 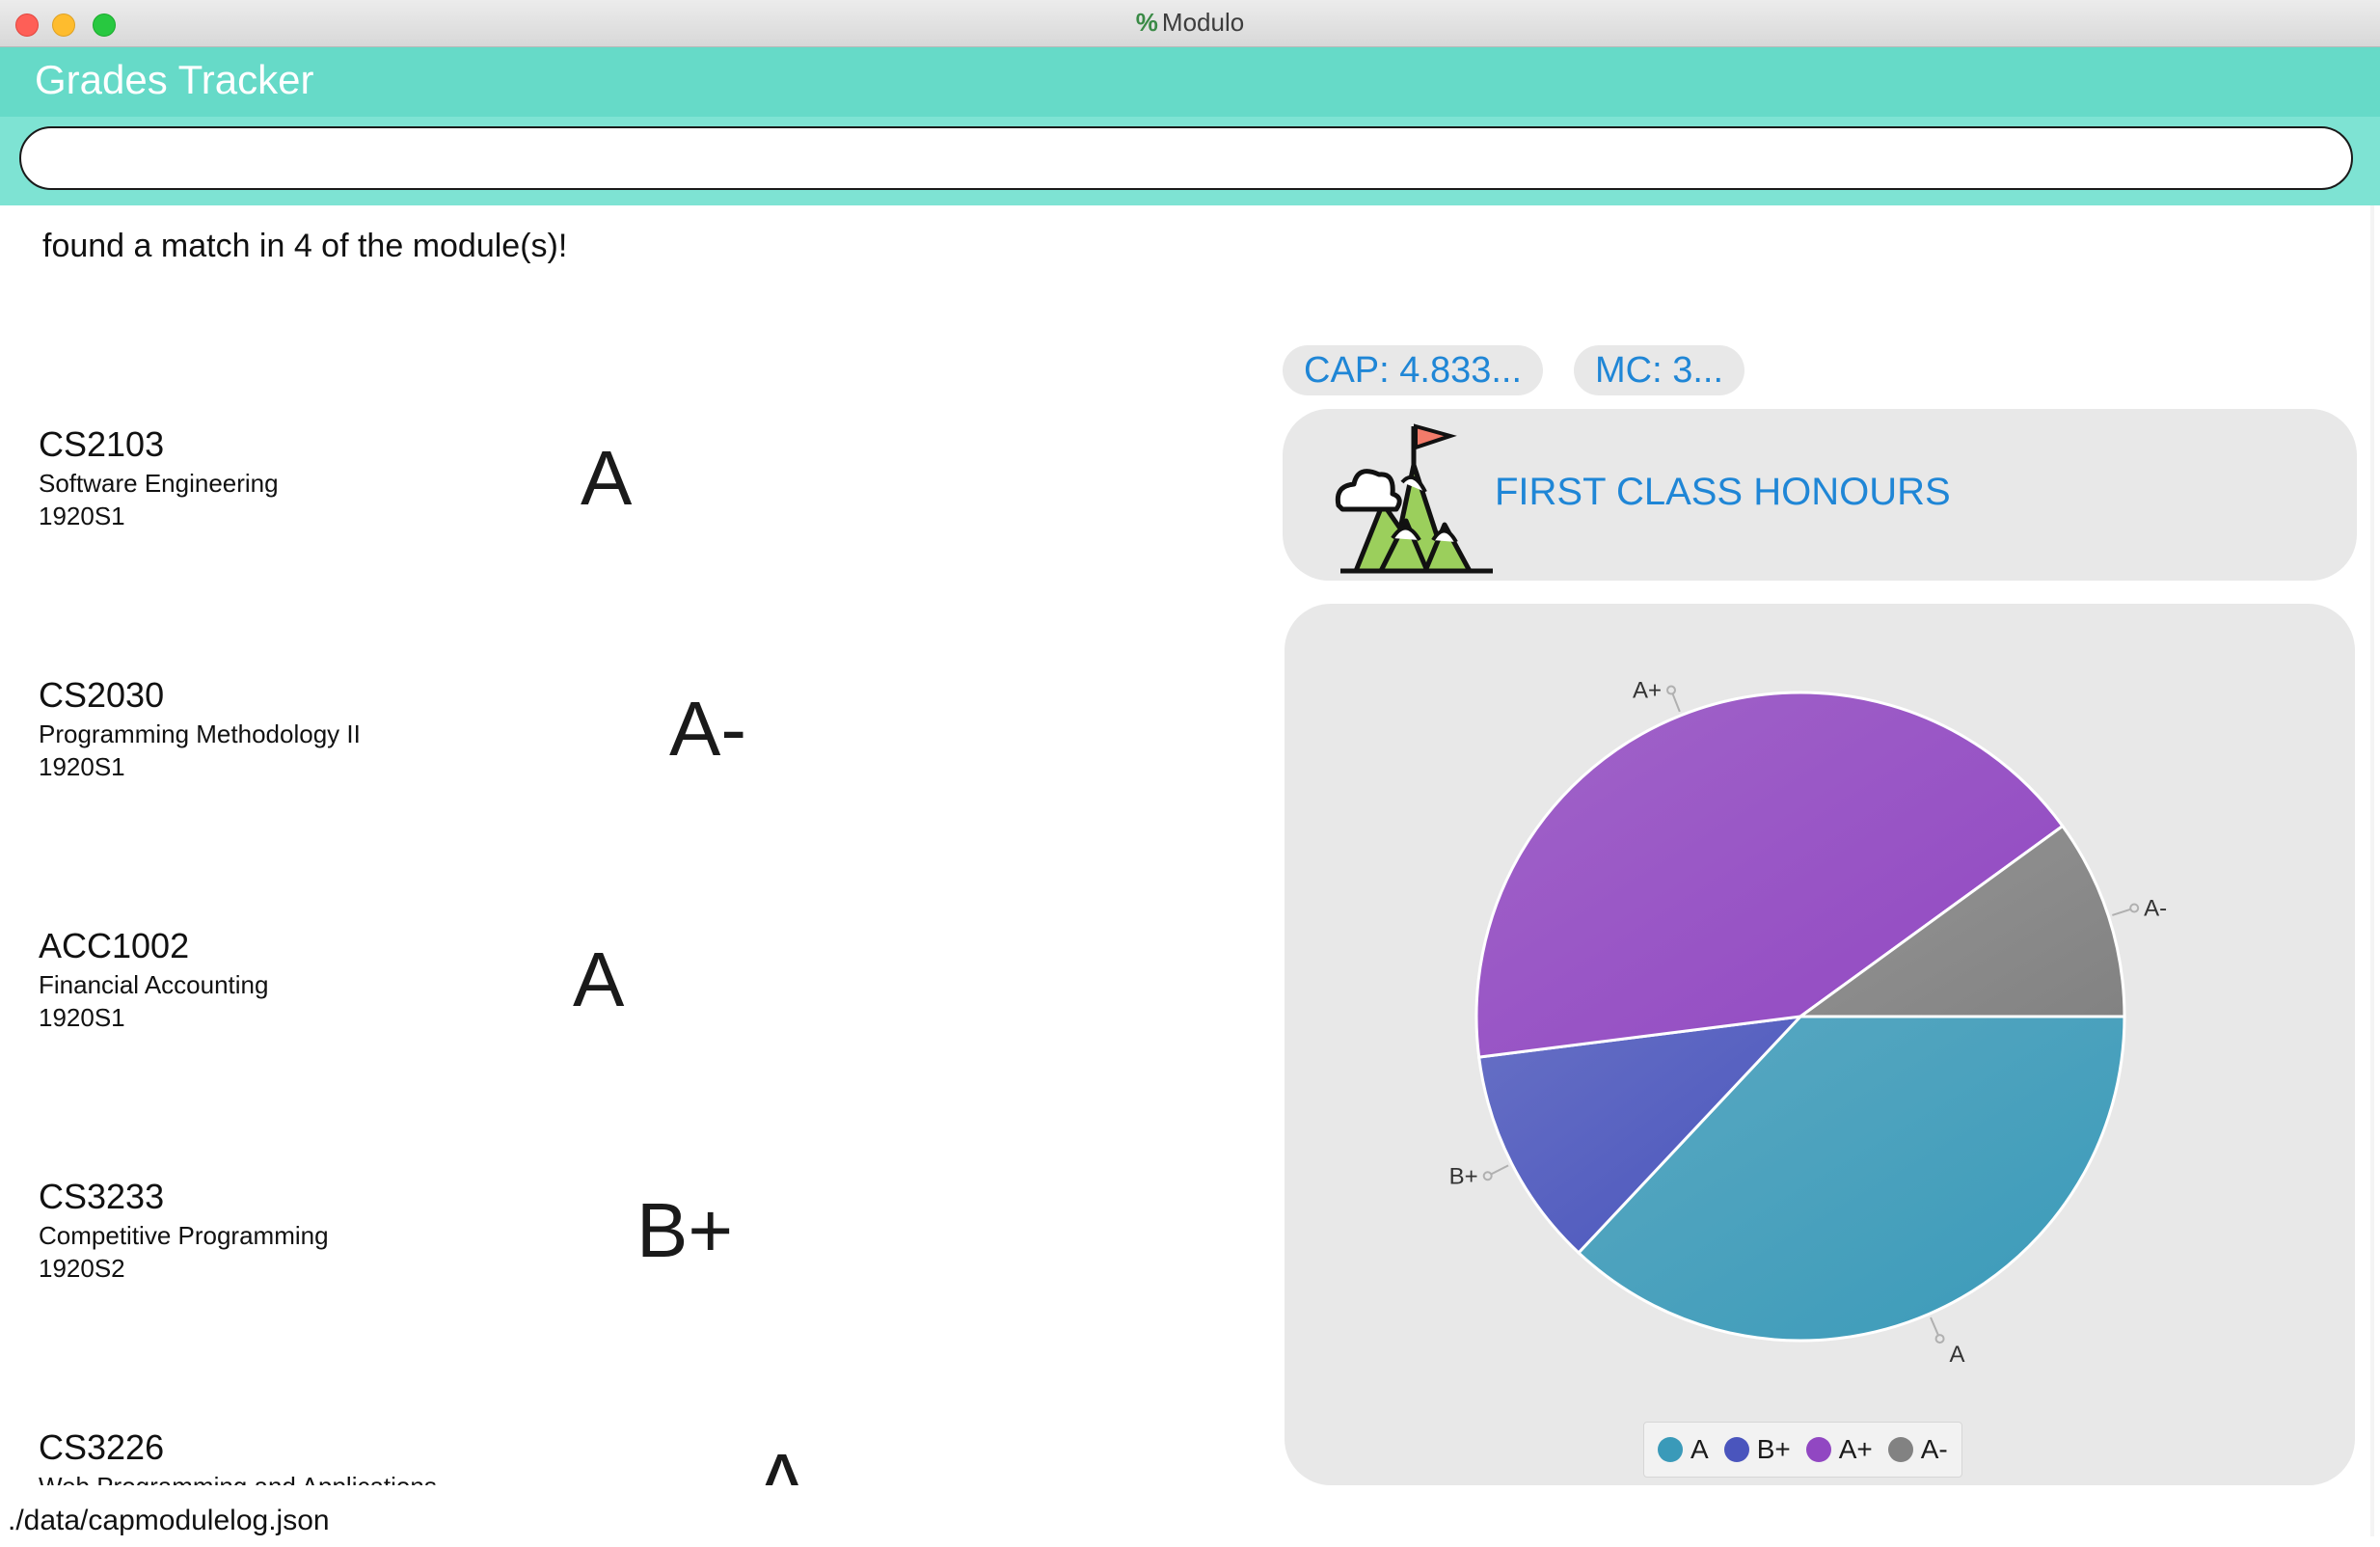 What do you see at coordinates (184, 1235) in the screenshot?
I see `module-name: Competitive Programming` at bounding box center [184, 1235].